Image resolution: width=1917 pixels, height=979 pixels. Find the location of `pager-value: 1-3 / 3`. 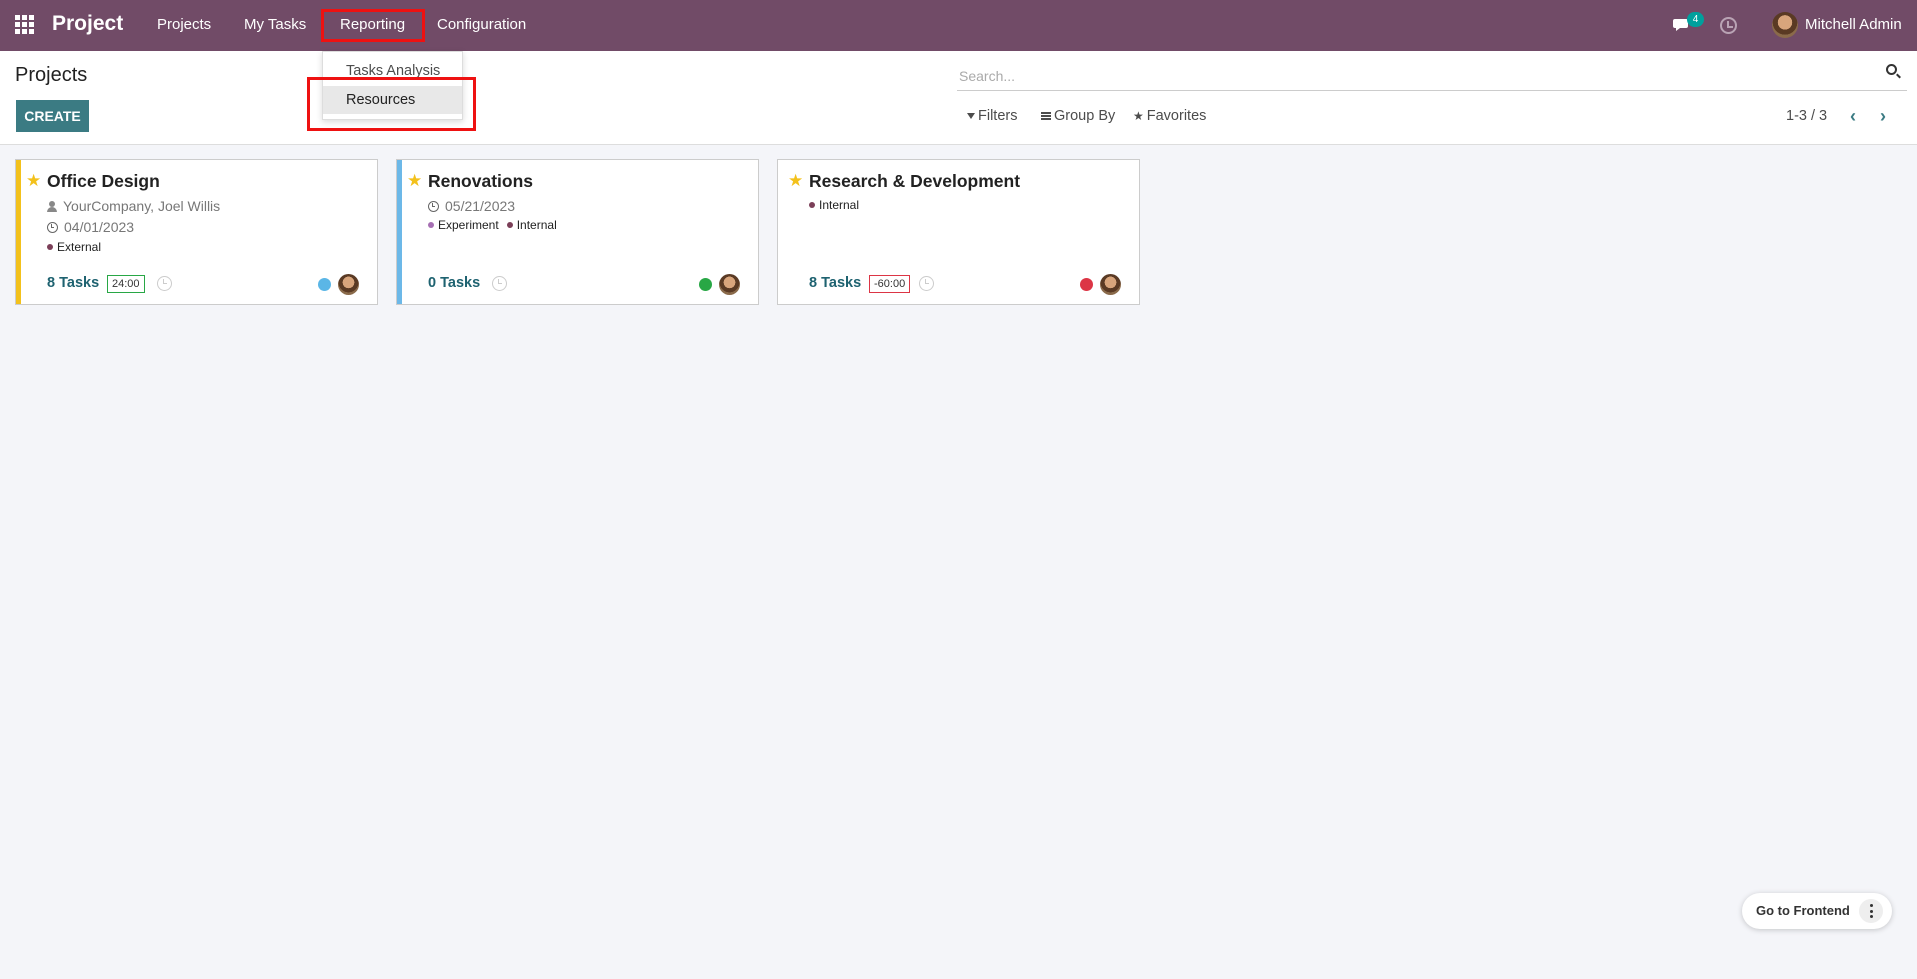

pager-value: 1-3 / 3 is located at coordinates (1806, 116).